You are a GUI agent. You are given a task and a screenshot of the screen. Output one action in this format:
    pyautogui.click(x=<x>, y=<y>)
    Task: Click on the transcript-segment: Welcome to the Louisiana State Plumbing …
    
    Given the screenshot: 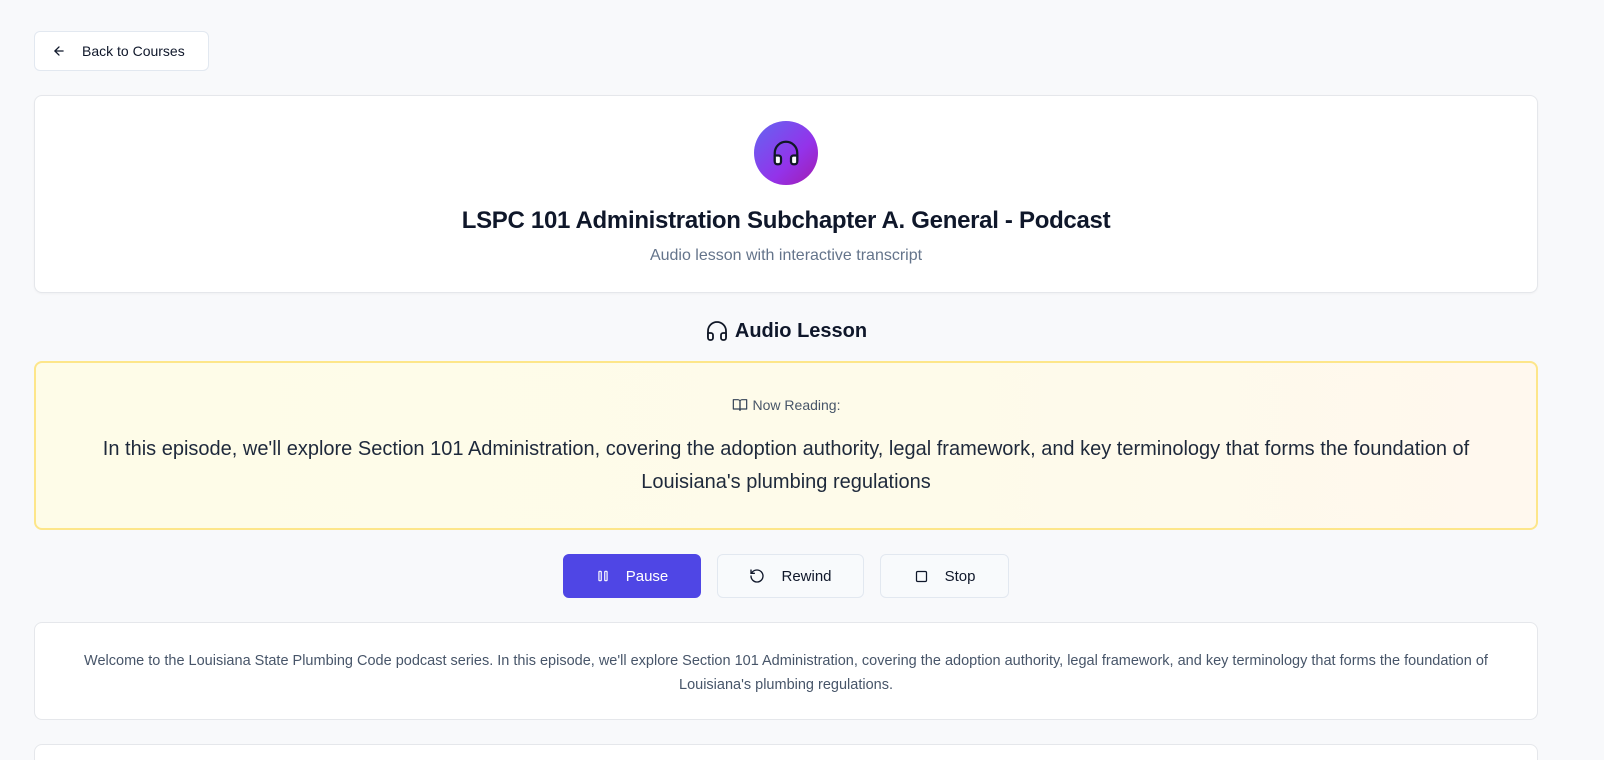 What is the action you would take?
    pyautogui.click(x=786, y=671)
    